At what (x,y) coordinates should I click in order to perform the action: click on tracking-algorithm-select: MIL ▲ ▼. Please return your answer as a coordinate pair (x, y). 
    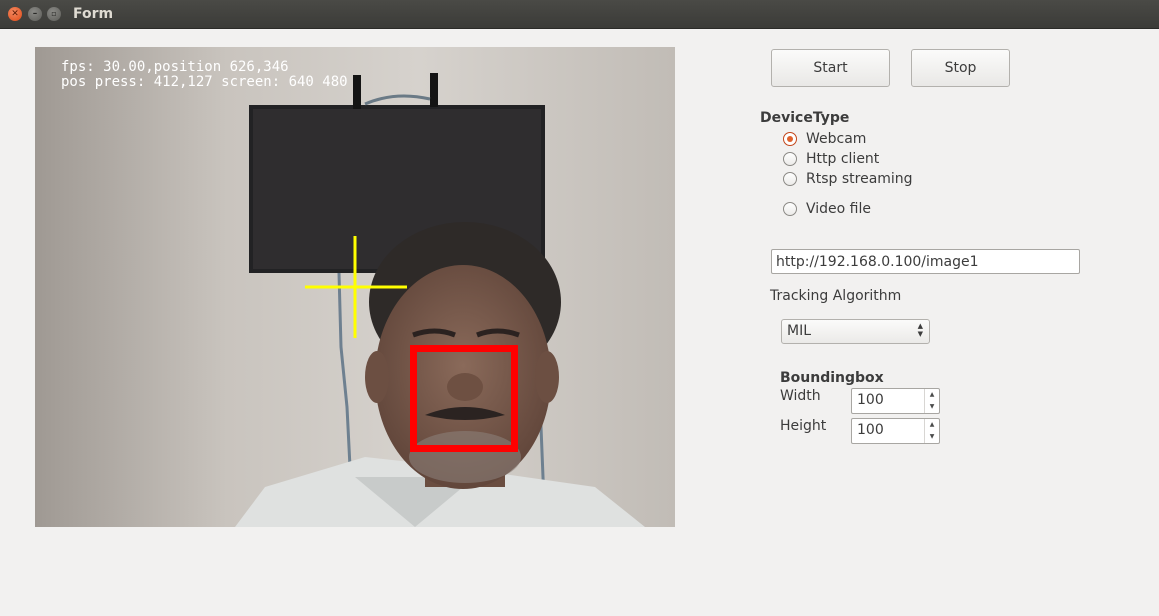
    Looking at the image, I should click on (855, 331).